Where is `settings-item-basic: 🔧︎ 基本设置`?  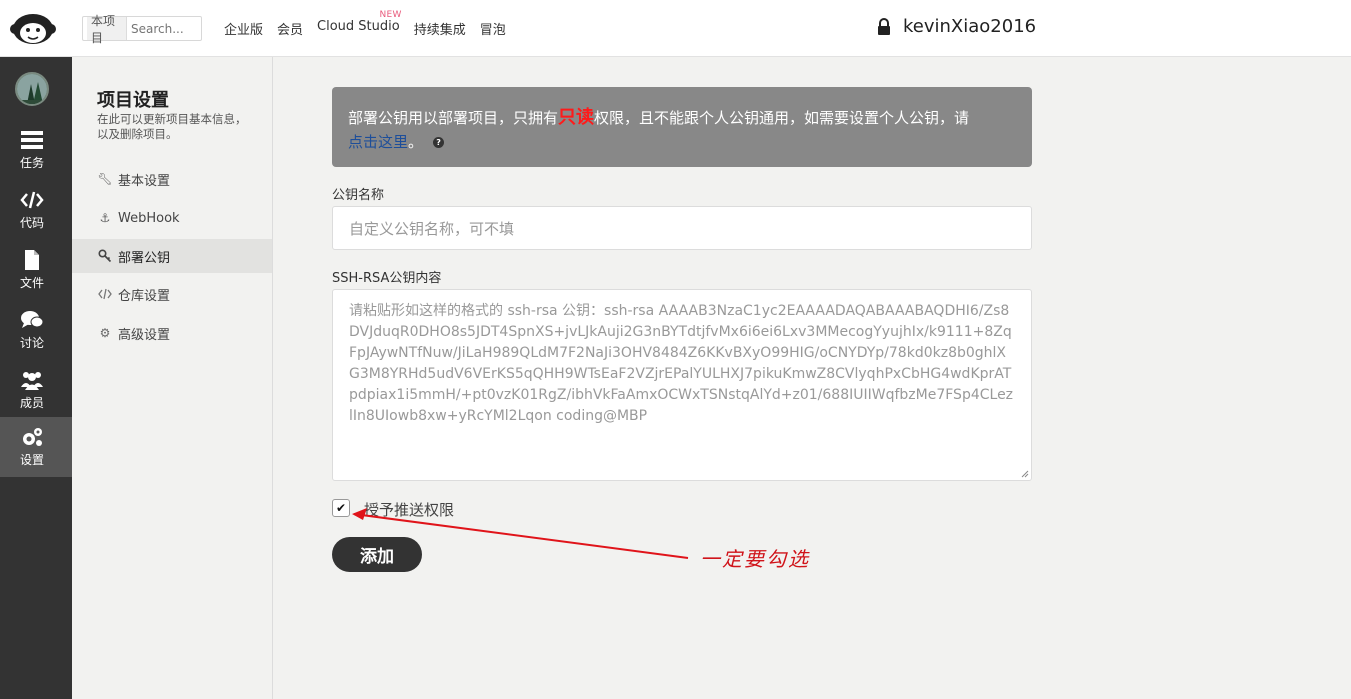
settings-item-basic: 🔧︎ 基本设置 is located at coordinates (172, 179).